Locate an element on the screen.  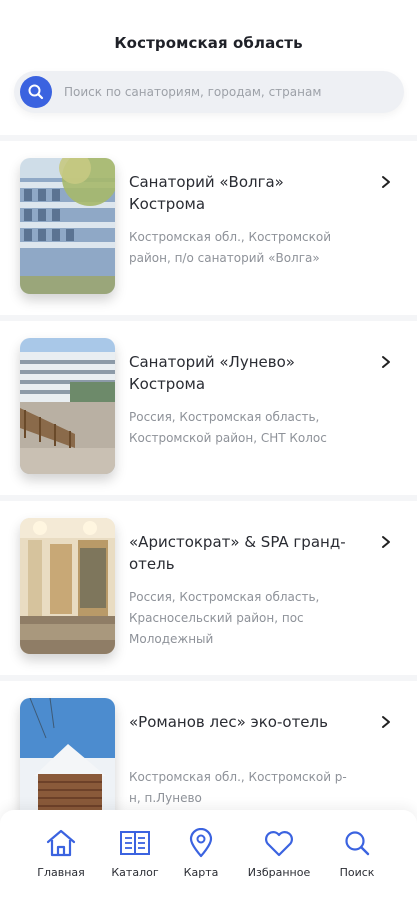
map-pin-icon is located at coordinates (201, 843).